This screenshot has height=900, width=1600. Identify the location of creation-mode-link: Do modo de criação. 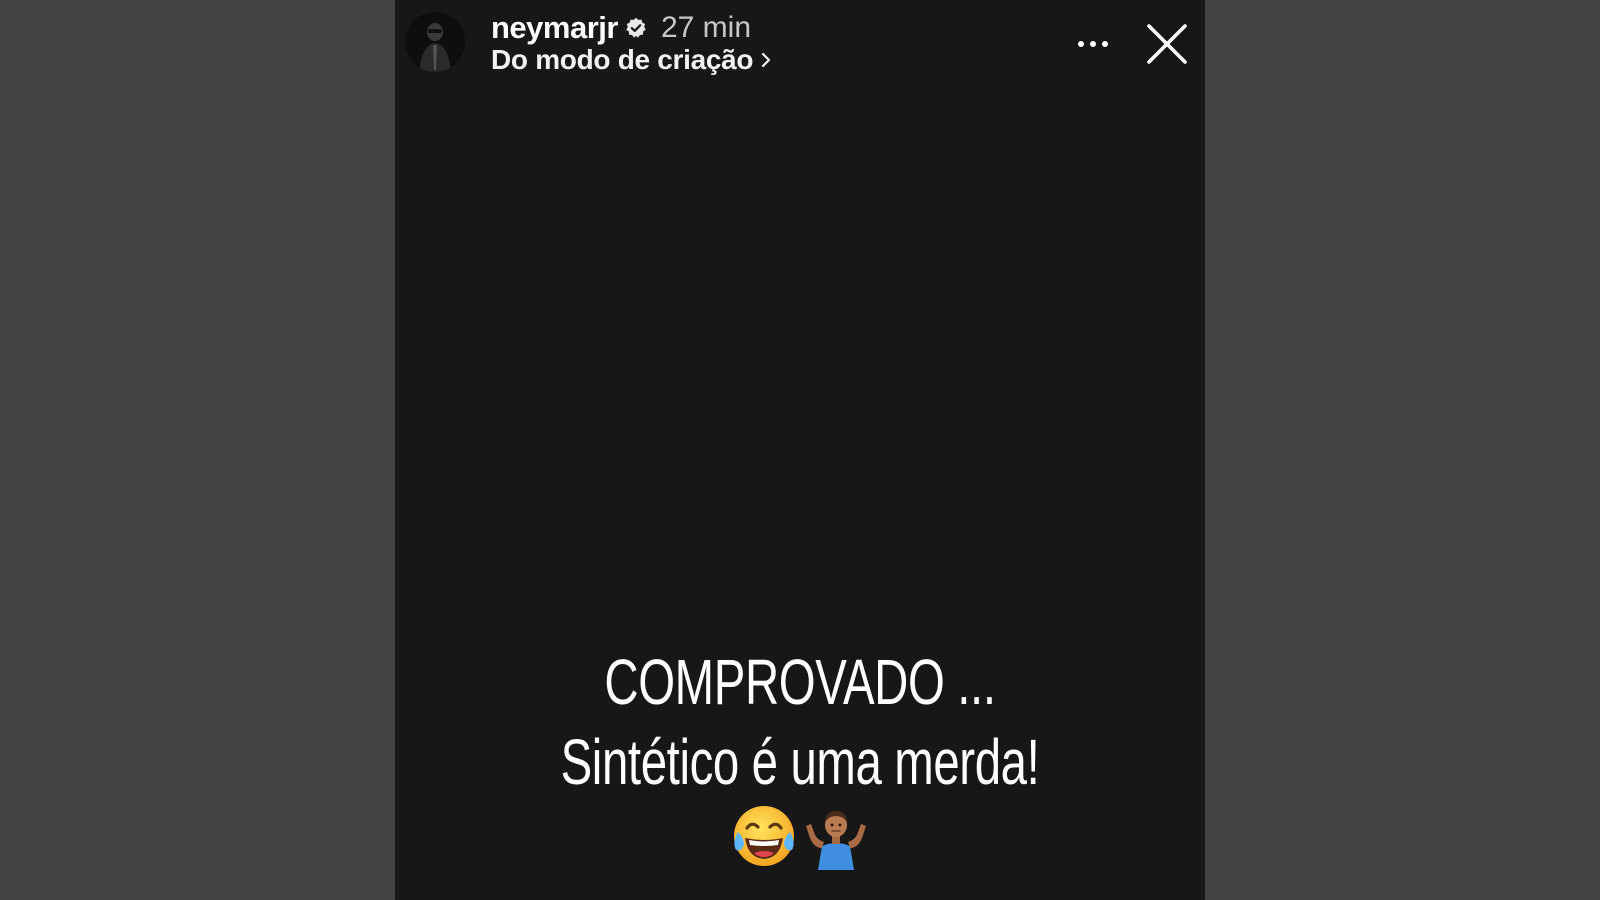
(631, 60).